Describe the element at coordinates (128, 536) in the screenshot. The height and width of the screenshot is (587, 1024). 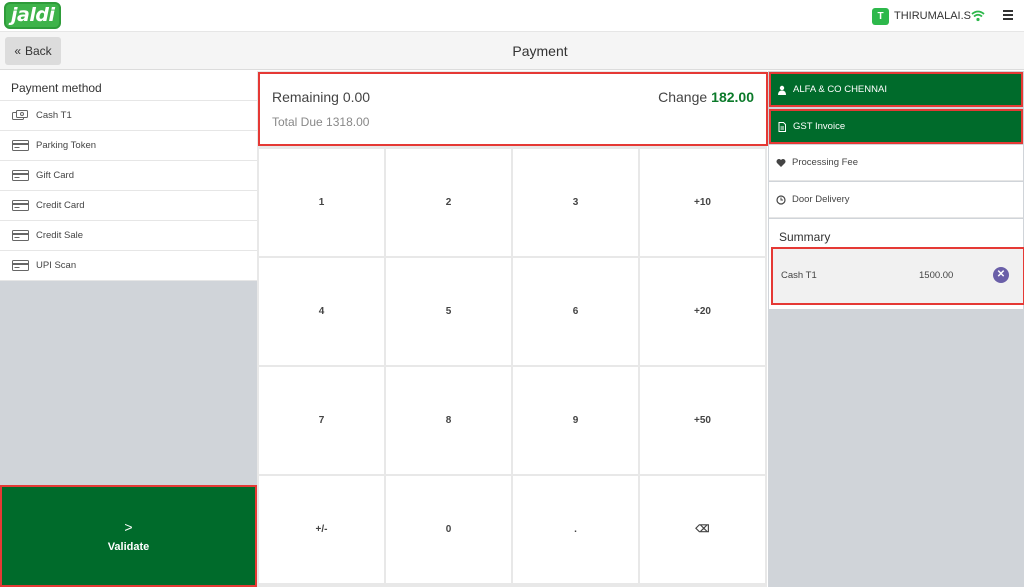
I see `validate-button: > Validate` at that location.